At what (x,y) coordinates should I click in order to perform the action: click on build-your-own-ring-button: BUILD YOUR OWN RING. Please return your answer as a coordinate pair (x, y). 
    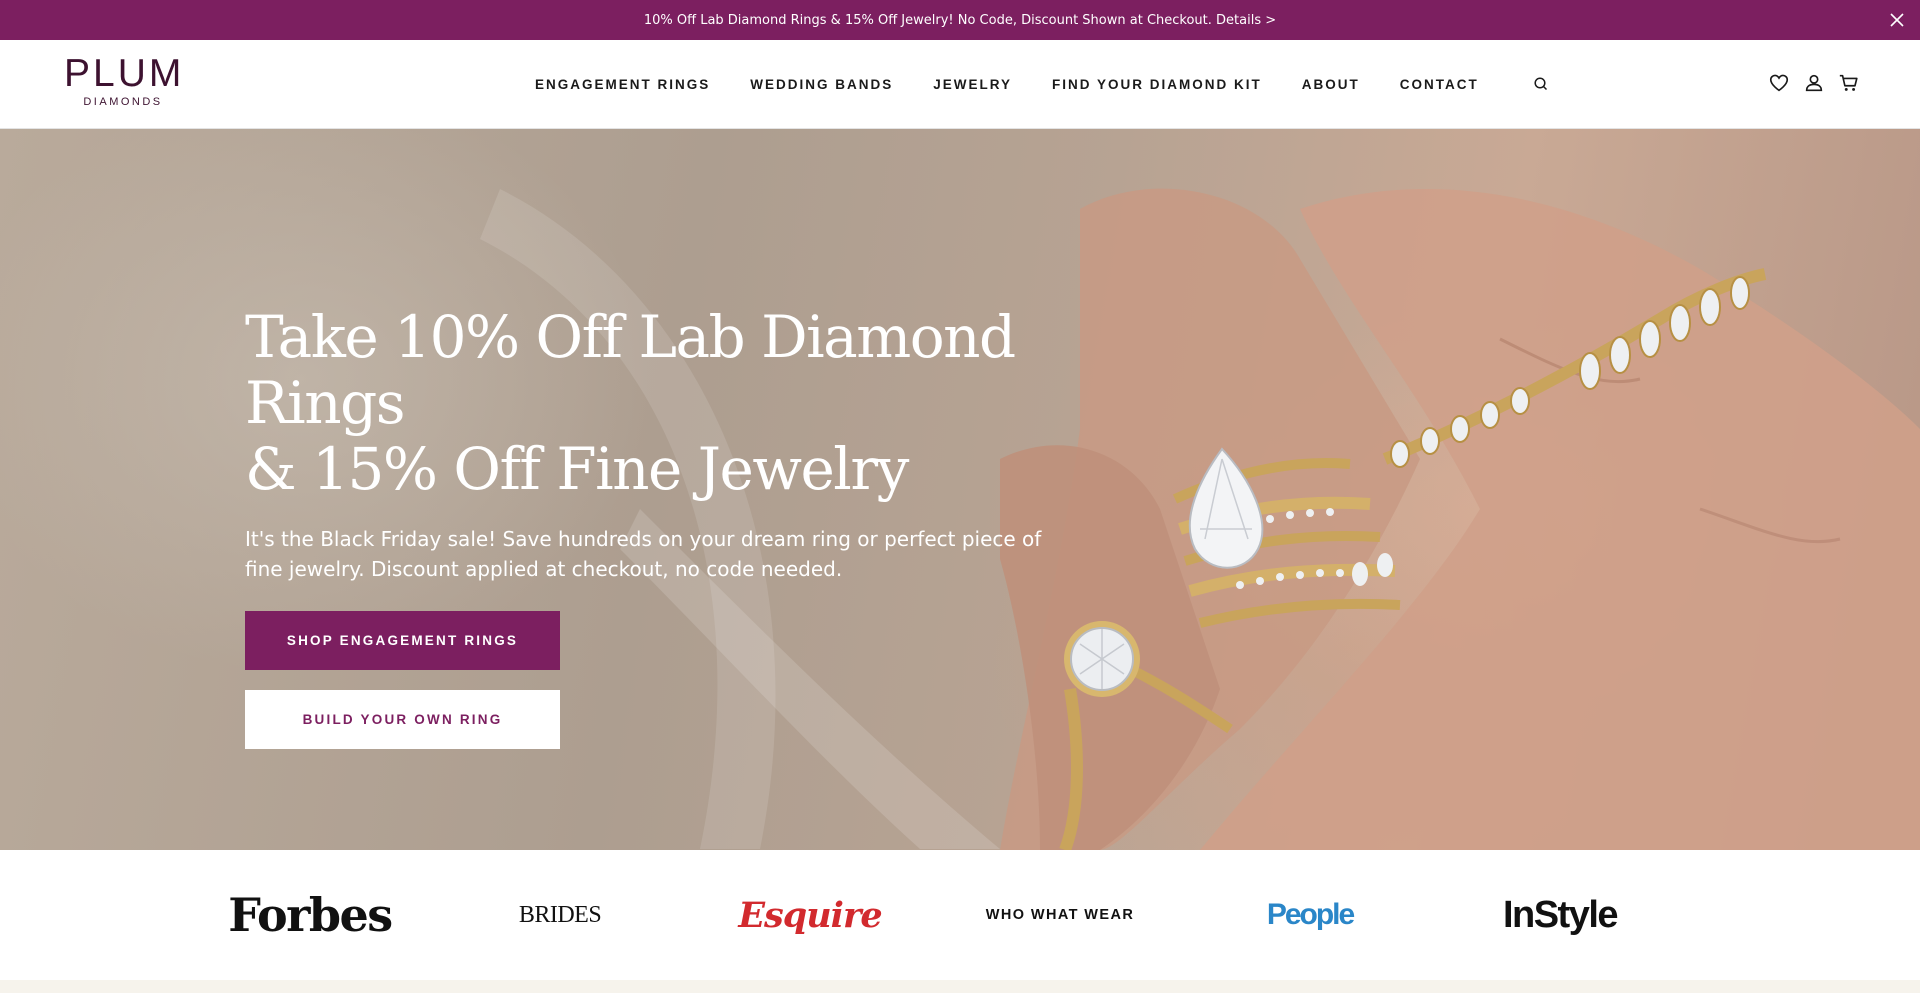
    Looking at the image, I should click on (402, 719).